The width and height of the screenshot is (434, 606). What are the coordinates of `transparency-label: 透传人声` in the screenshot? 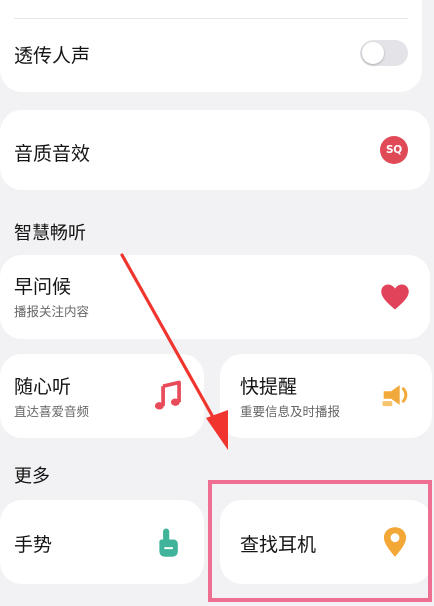 It's located at (52, 56).